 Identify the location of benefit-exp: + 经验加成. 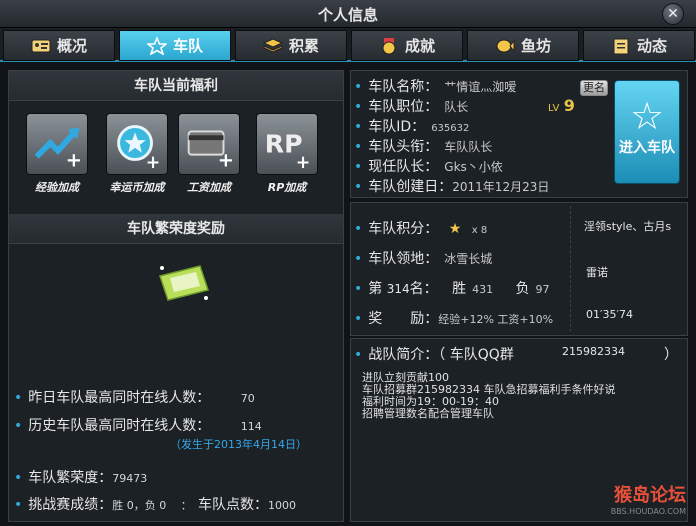
(57, 154).